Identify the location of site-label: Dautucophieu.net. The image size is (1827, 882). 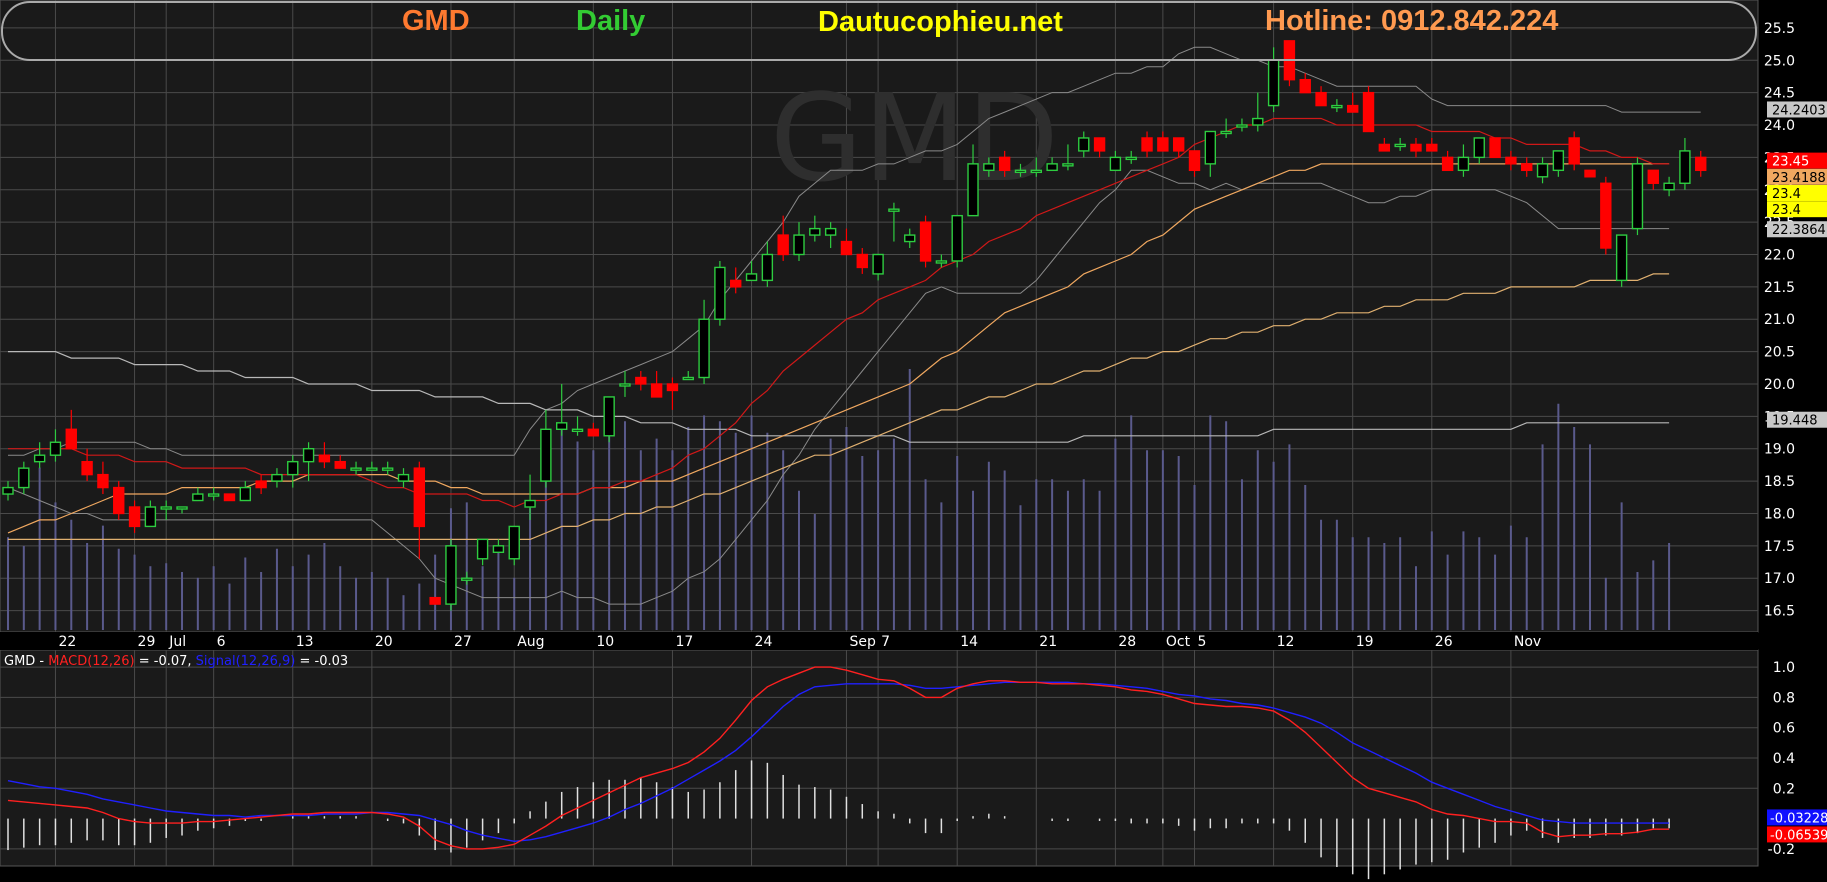
(940, 22).